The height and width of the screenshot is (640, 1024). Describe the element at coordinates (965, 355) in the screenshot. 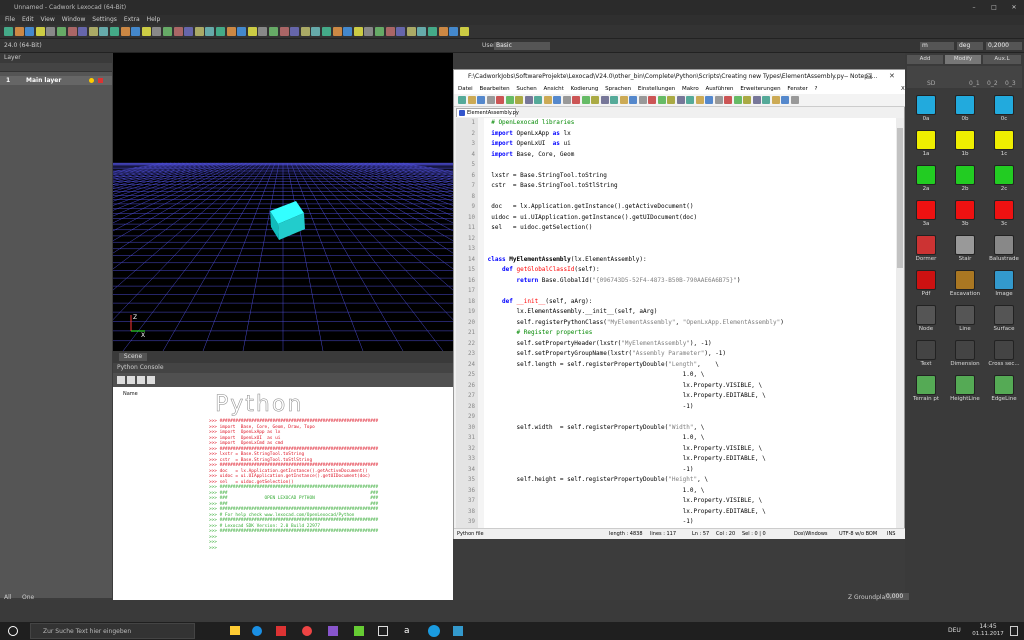

I see `element-tool-dimension: Dimension` at that location.